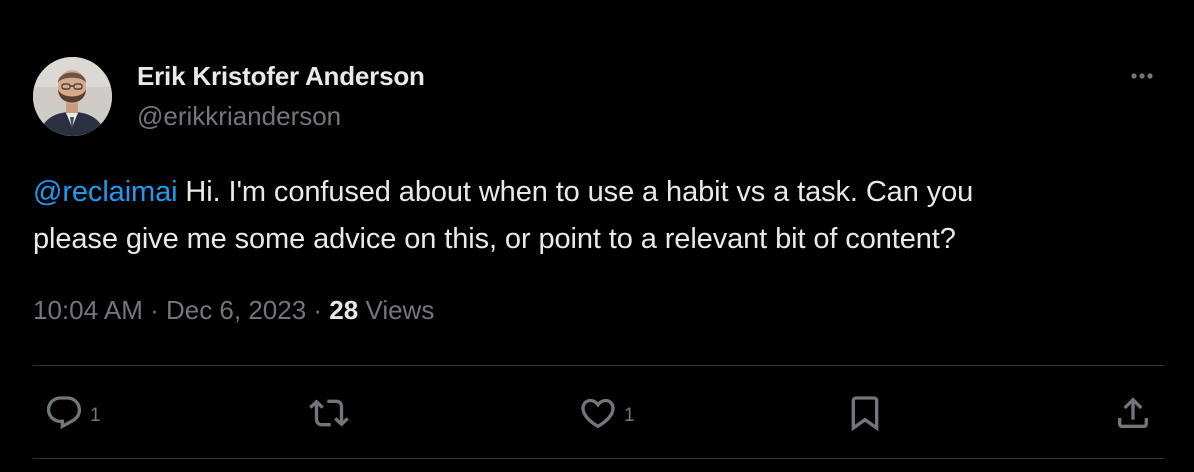  I want to click on retweet-button, so click(329, 413).